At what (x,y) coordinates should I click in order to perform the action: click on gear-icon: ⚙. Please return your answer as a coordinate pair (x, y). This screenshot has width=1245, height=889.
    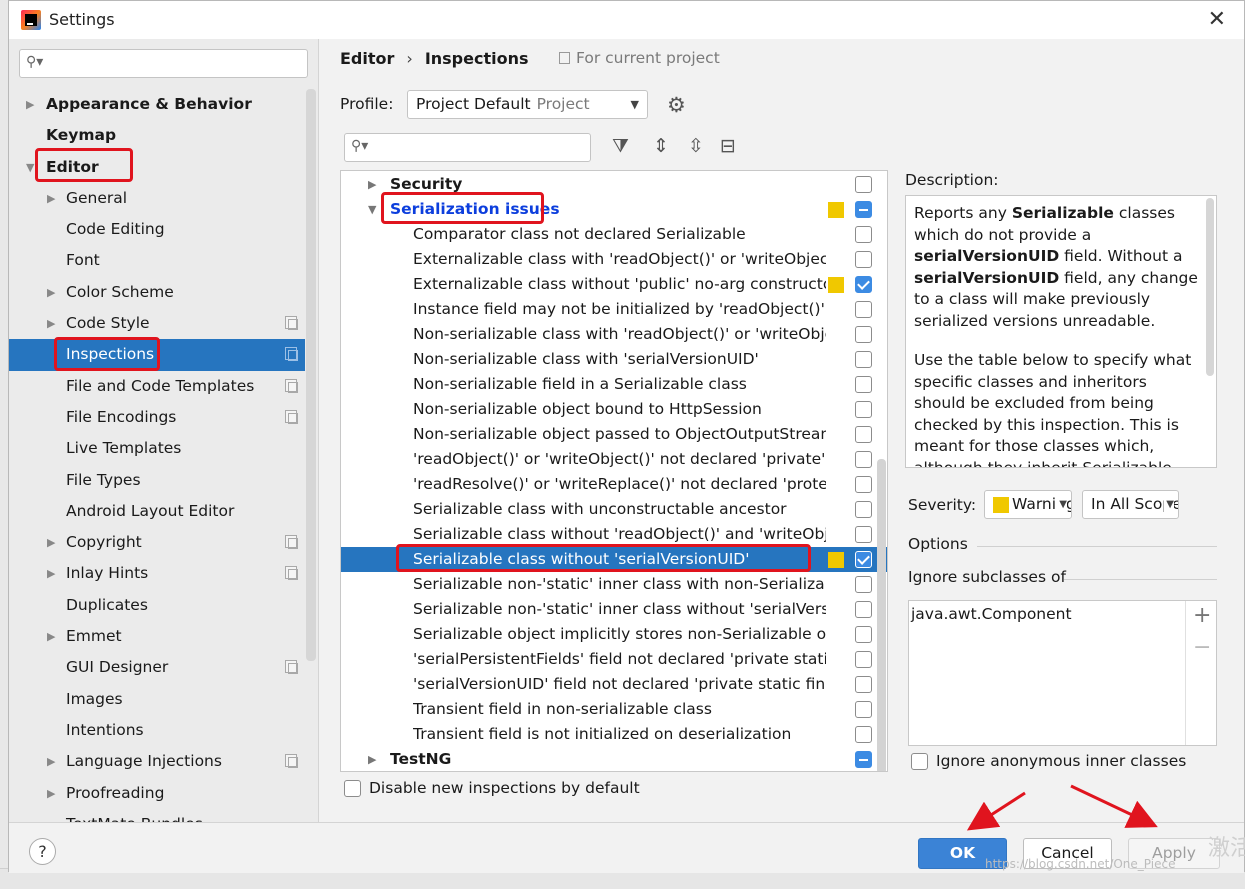
    Looking at the image, I should click on (676, 105).